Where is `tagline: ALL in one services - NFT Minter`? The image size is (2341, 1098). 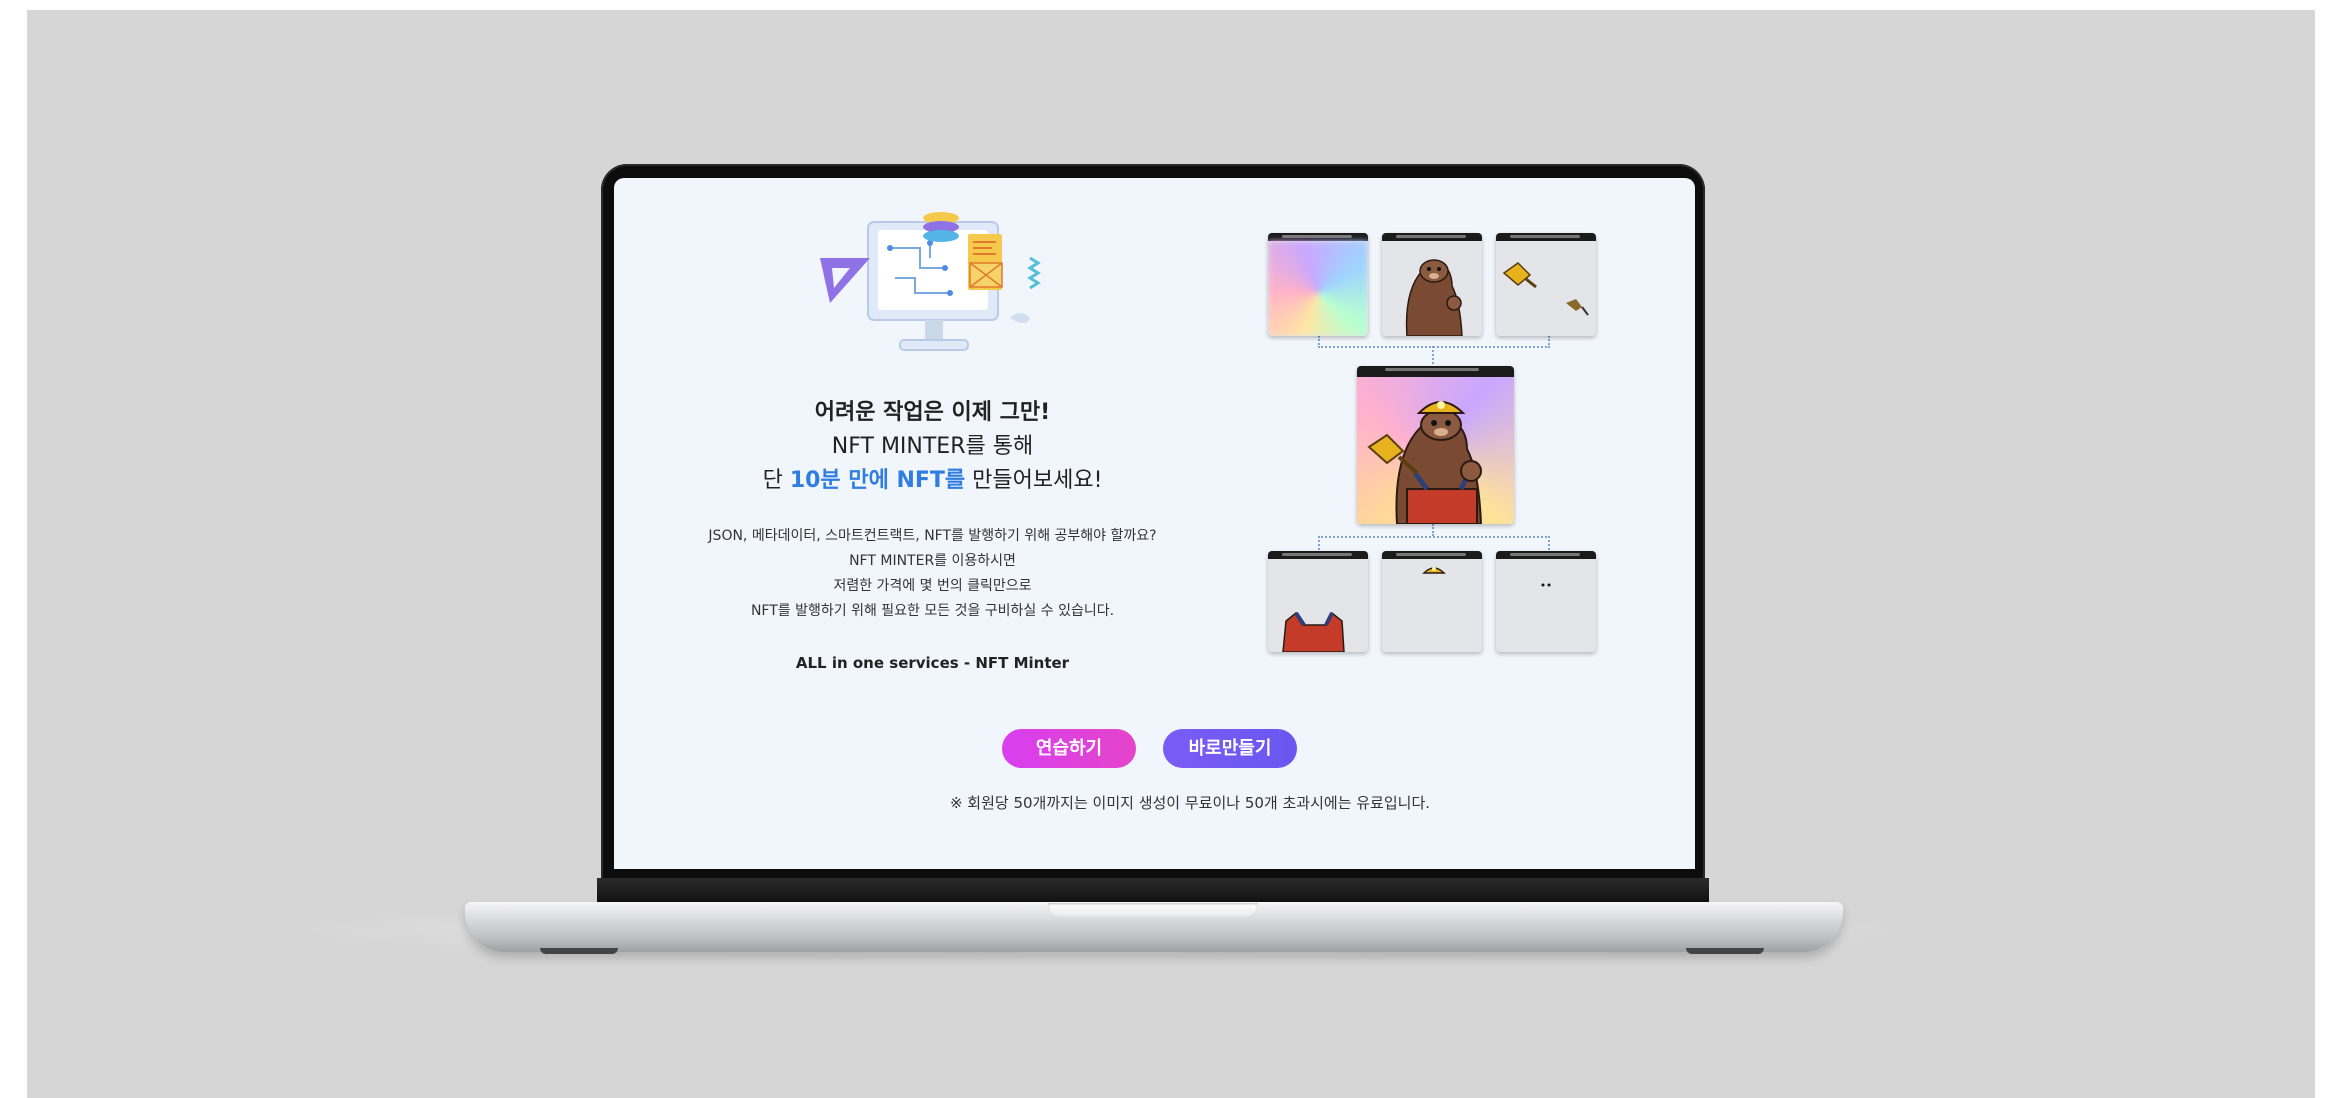
tagline: ALL in one services - NFT Minter is located at coordinates (932, 663).